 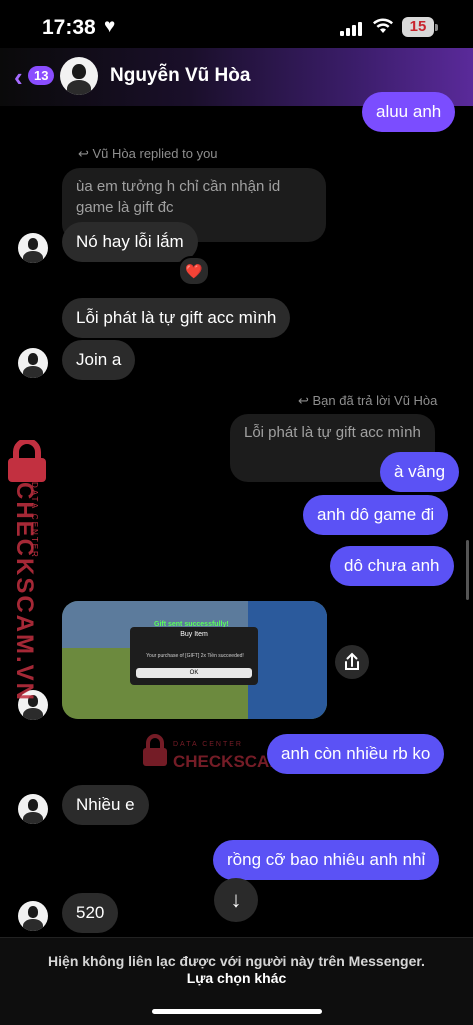 What do you see at coordinates (194, 673) in the screenshot?
I see `dialog-ok-button: OK` at bounding box center [194, 673].